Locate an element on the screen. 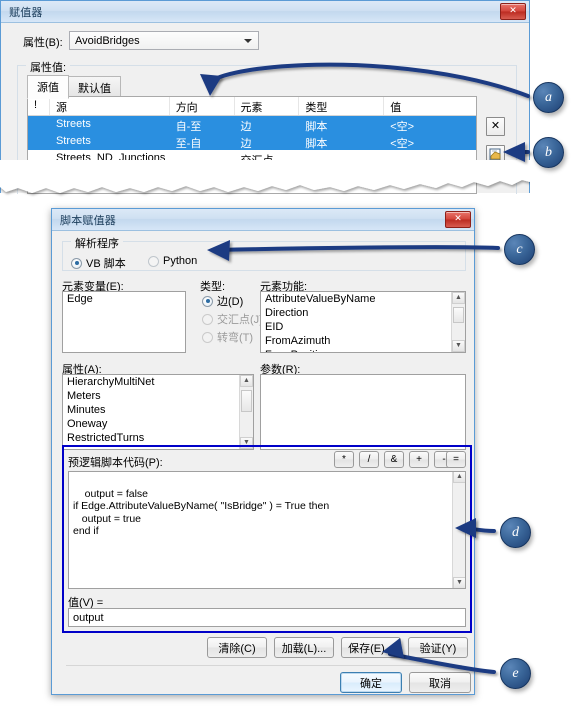 The height and width of the screenshot is (706, 580). type-label: 类型: is located at coordinates (213, 287).